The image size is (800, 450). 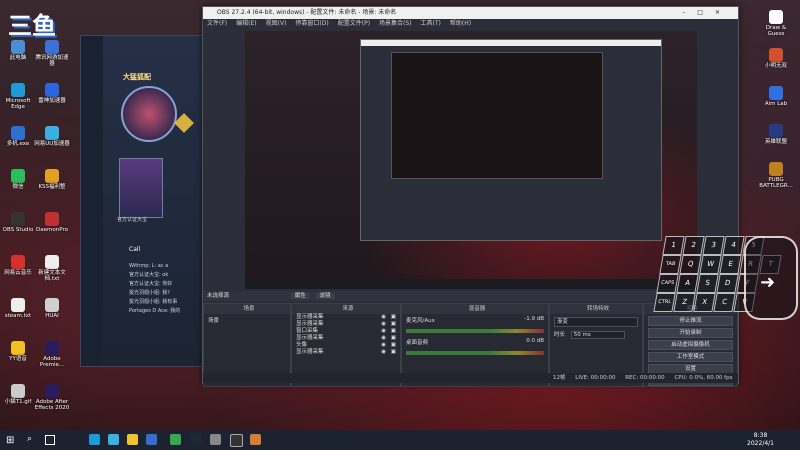 I want to click on desktop-icon-label: Aim Lab, so click(x=776, y=104).